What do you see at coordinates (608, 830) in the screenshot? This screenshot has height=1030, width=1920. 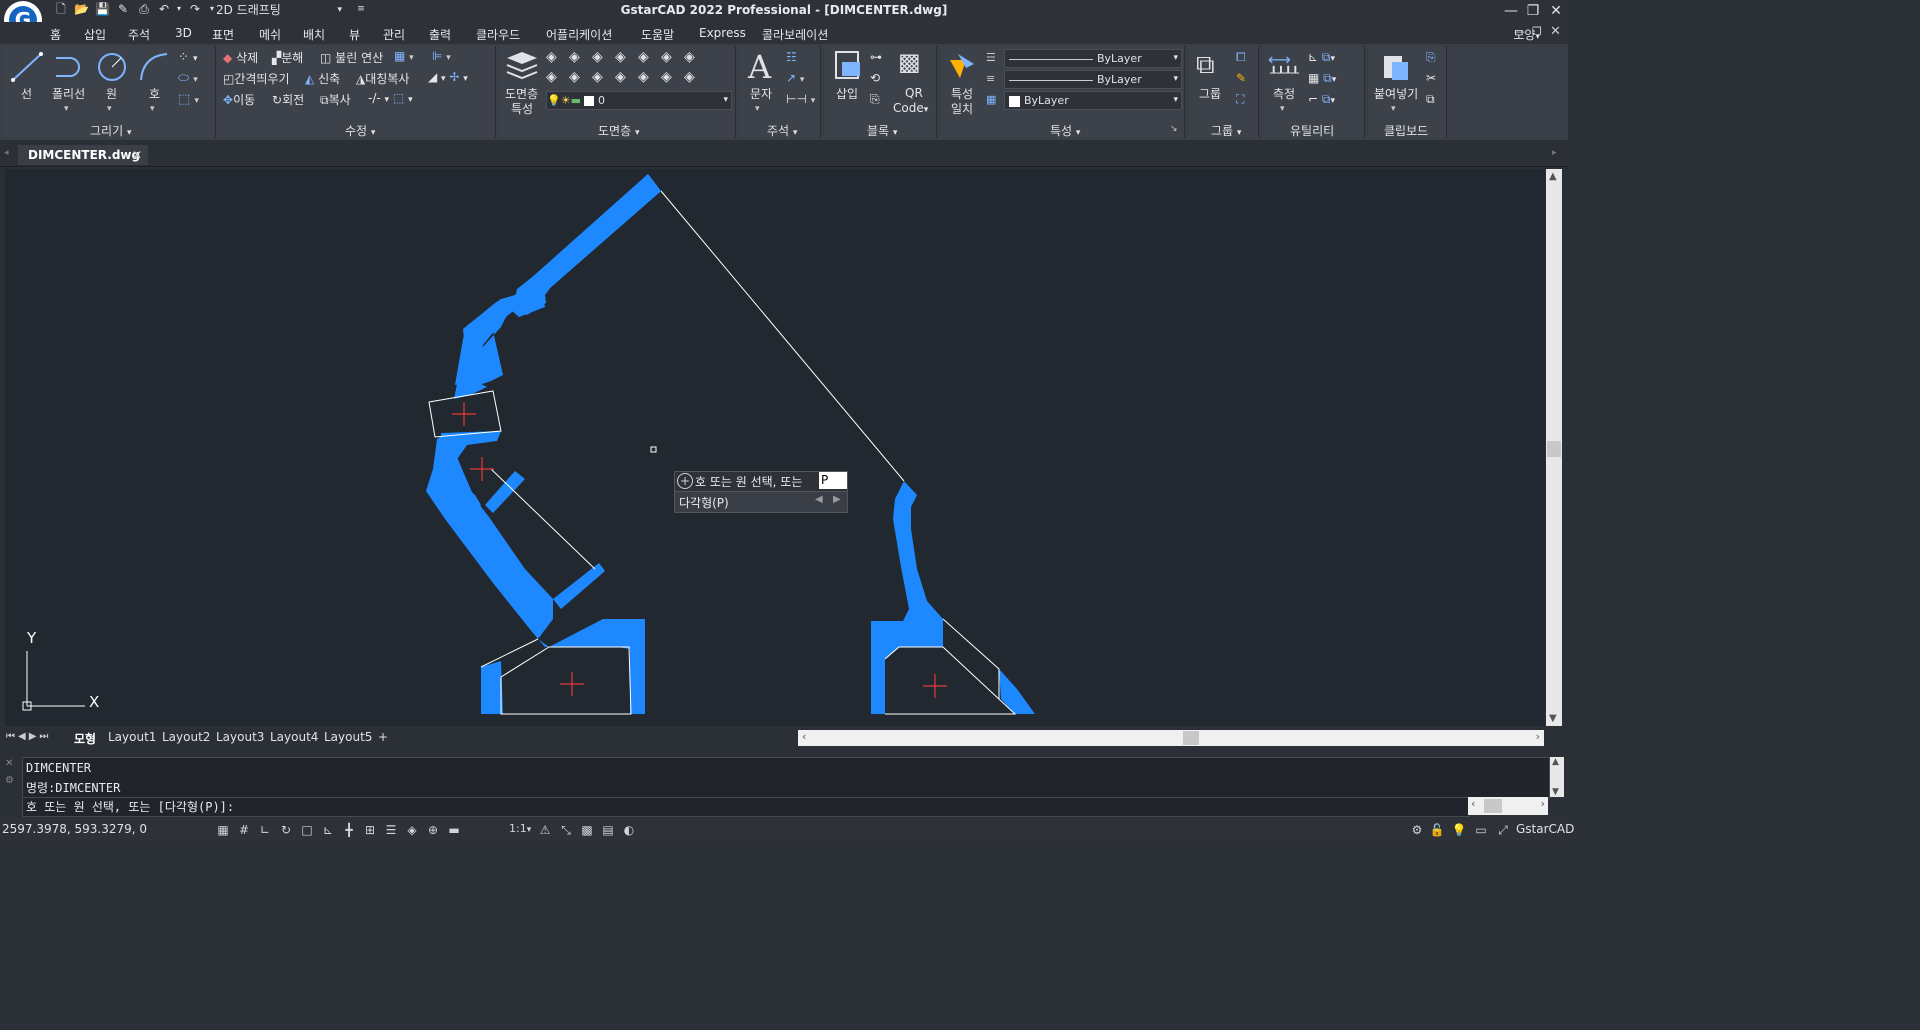 I see `quick-props-icon: ▤` at bounding box center [608, 830].